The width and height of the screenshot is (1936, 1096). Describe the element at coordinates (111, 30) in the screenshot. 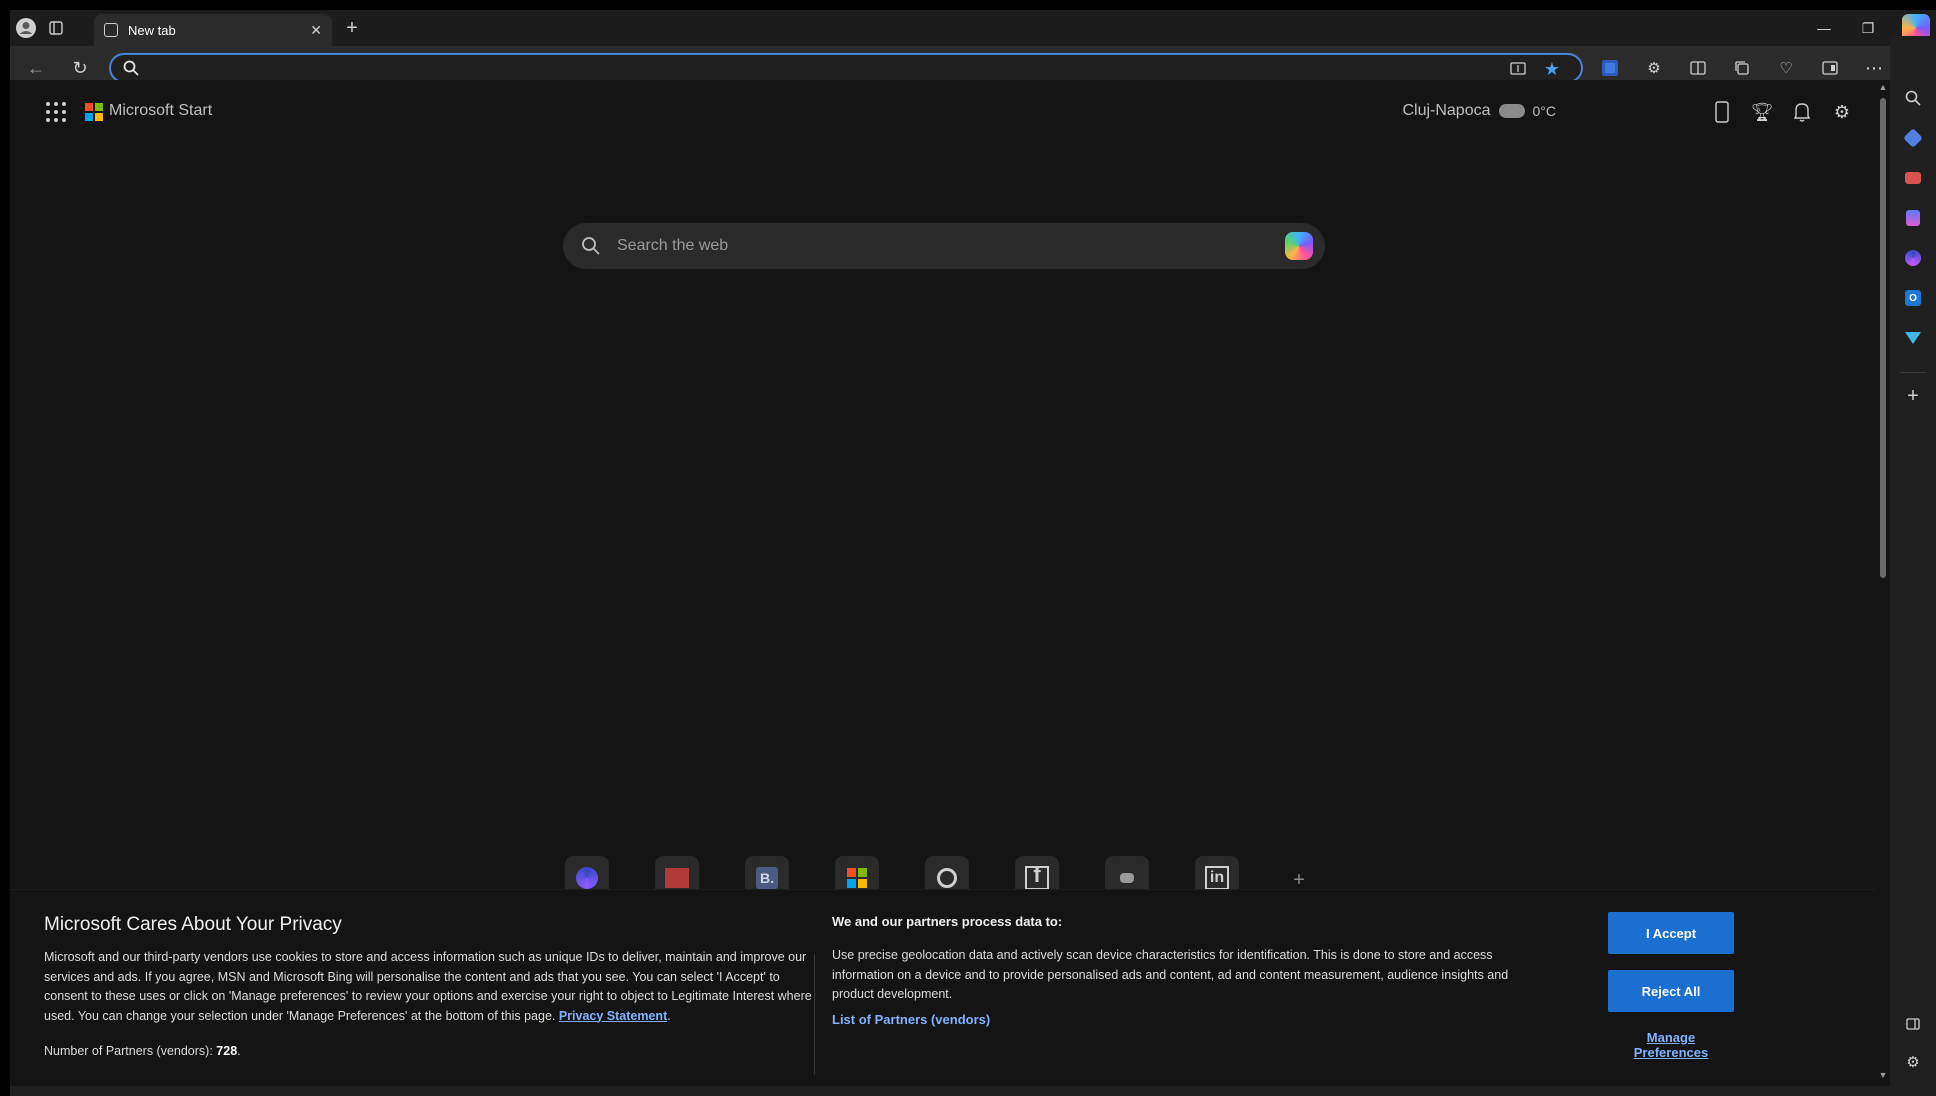

I see `new-tab-page-icon` at that location.